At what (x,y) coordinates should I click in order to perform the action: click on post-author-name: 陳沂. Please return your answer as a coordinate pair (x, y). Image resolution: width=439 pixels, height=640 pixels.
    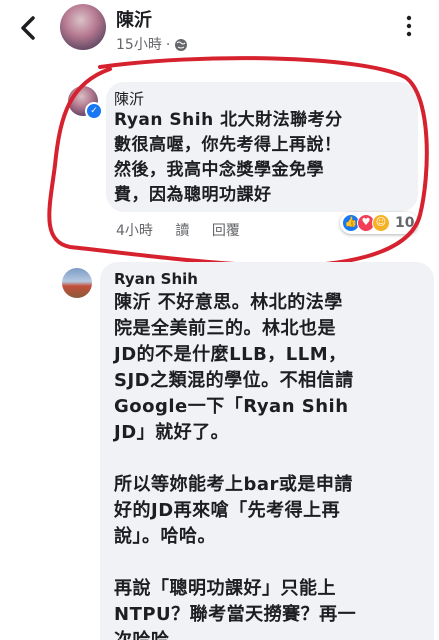
    Looking at the image, I should click on (134, 19).